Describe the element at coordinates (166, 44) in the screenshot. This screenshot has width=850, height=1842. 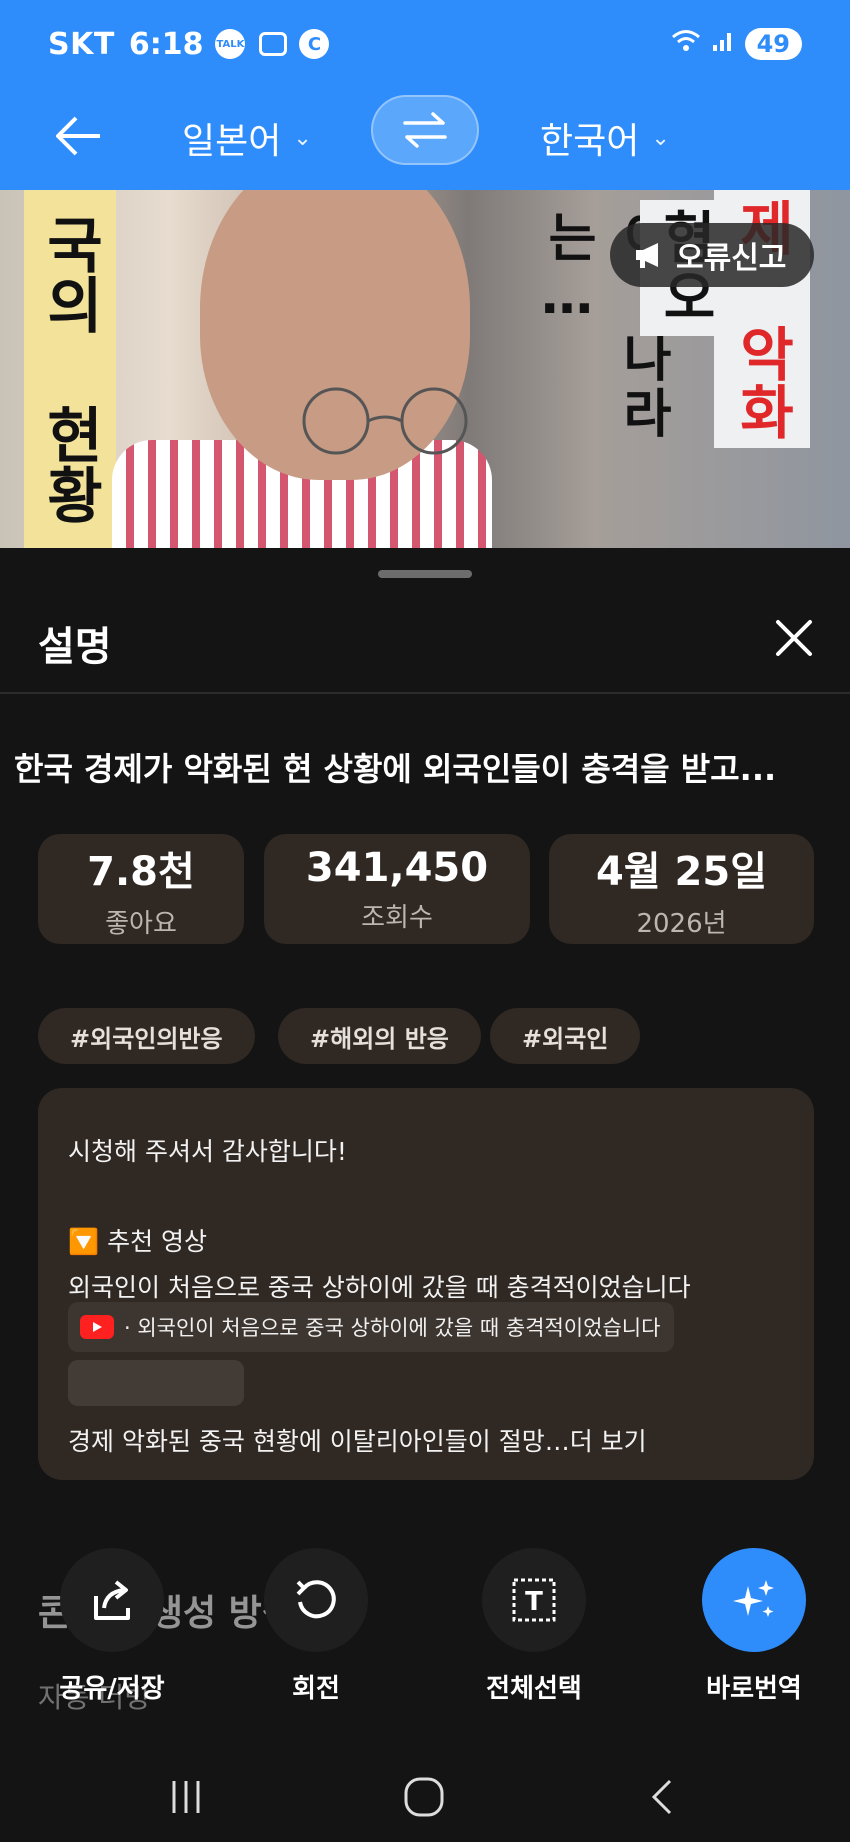
I see `clock: 6:18` at that location.